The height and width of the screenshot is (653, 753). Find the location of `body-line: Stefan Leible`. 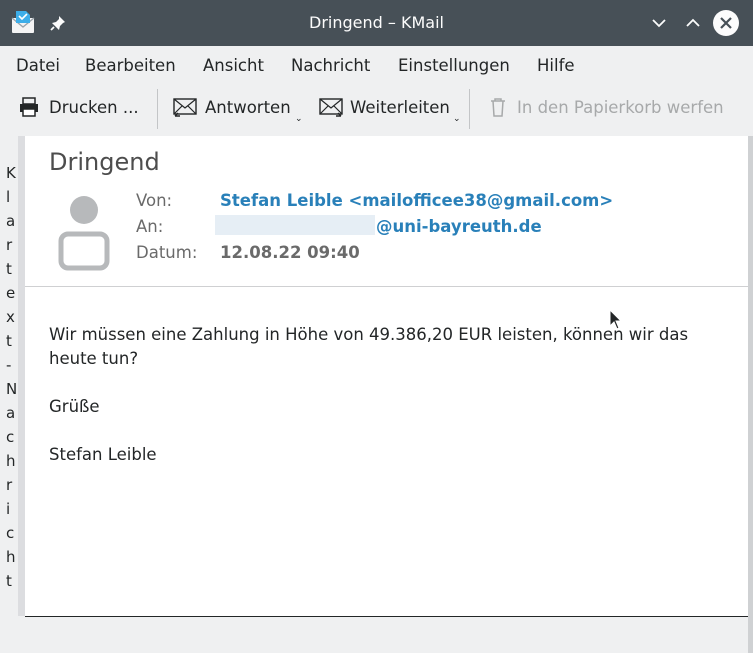

body-line: Stefan Leible is located at coordinates (103, 454).